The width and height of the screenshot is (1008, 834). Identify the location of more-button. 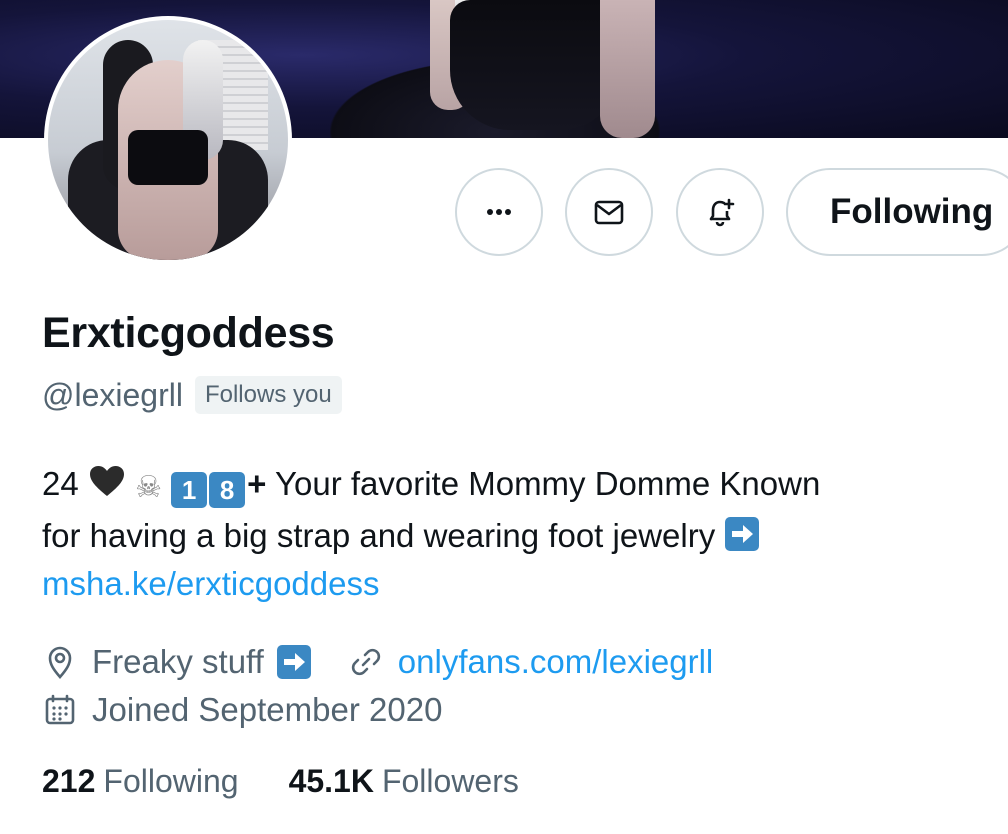
(499, 212).